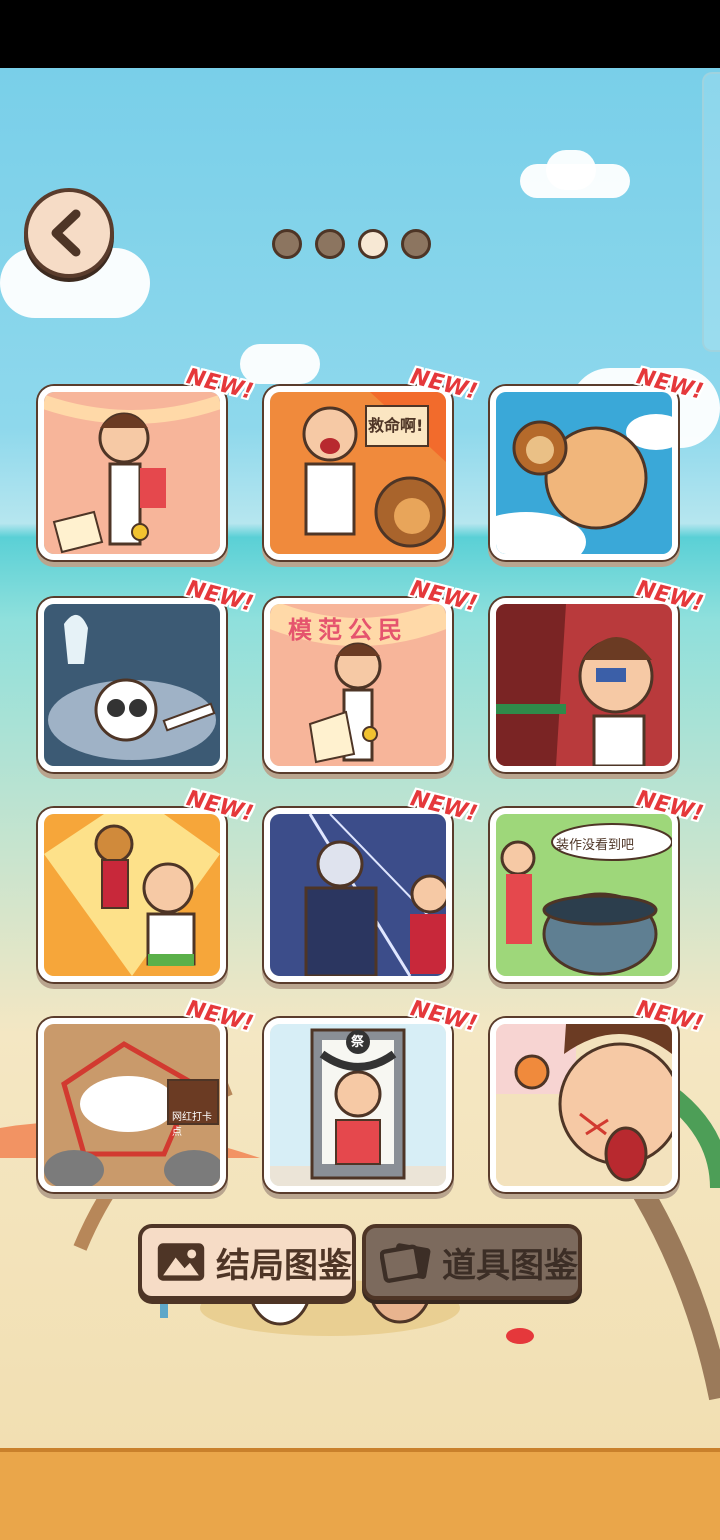 The width and height of the screenshot is (720, 1540). I want to click on card-caption: 救命啊!, so click(396, 425).